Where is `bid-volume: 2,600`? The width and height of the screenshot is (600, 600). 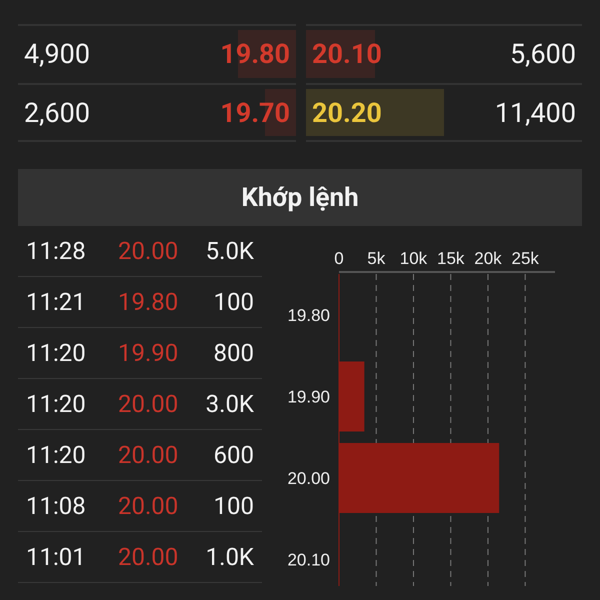
bid-volume: 2,600 is located at coordinates (57, 112).